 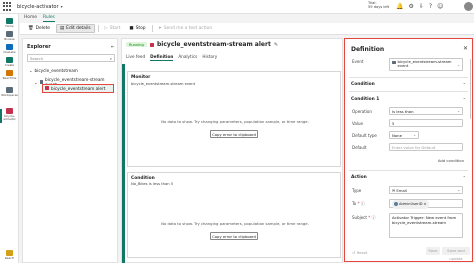 What do you see at coordinates (71, 58) in the screenshot?
I see `explorer-search-input: Search ⌕` at bounding box center [71, 58].